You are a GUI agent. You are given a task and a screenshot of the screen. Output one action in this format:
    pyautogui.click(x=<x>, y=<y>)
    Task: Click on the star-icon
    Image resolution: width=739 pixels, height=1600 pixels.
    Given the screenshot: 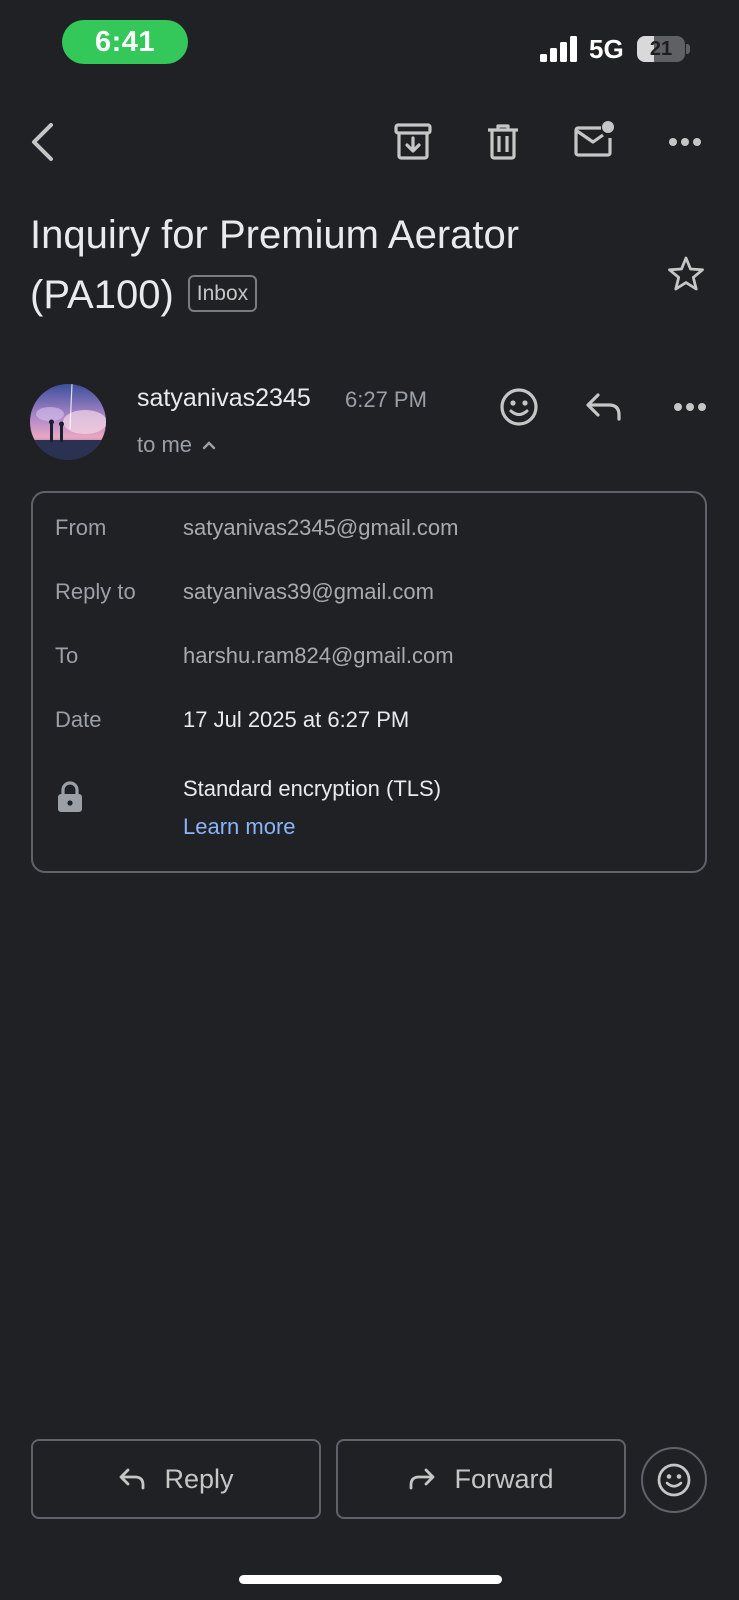 What is the action you would take?
    pyautogui.click(x=686, y=274)
    